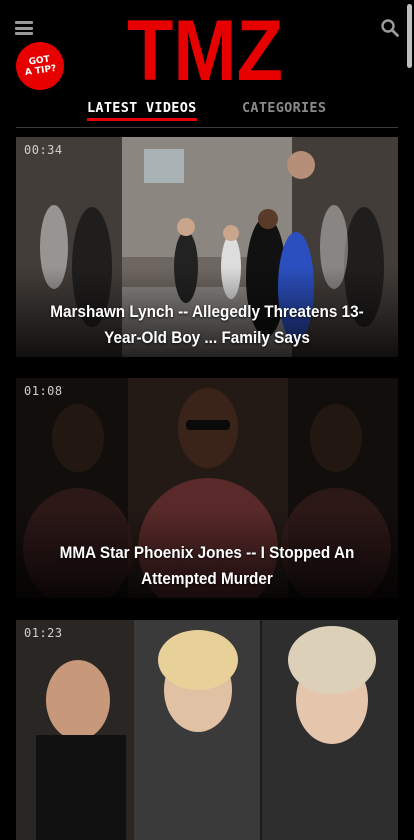  Describe the element at coordinates (24, 28) in the screenshot. I see `hamburger-menu-icon` at that location.